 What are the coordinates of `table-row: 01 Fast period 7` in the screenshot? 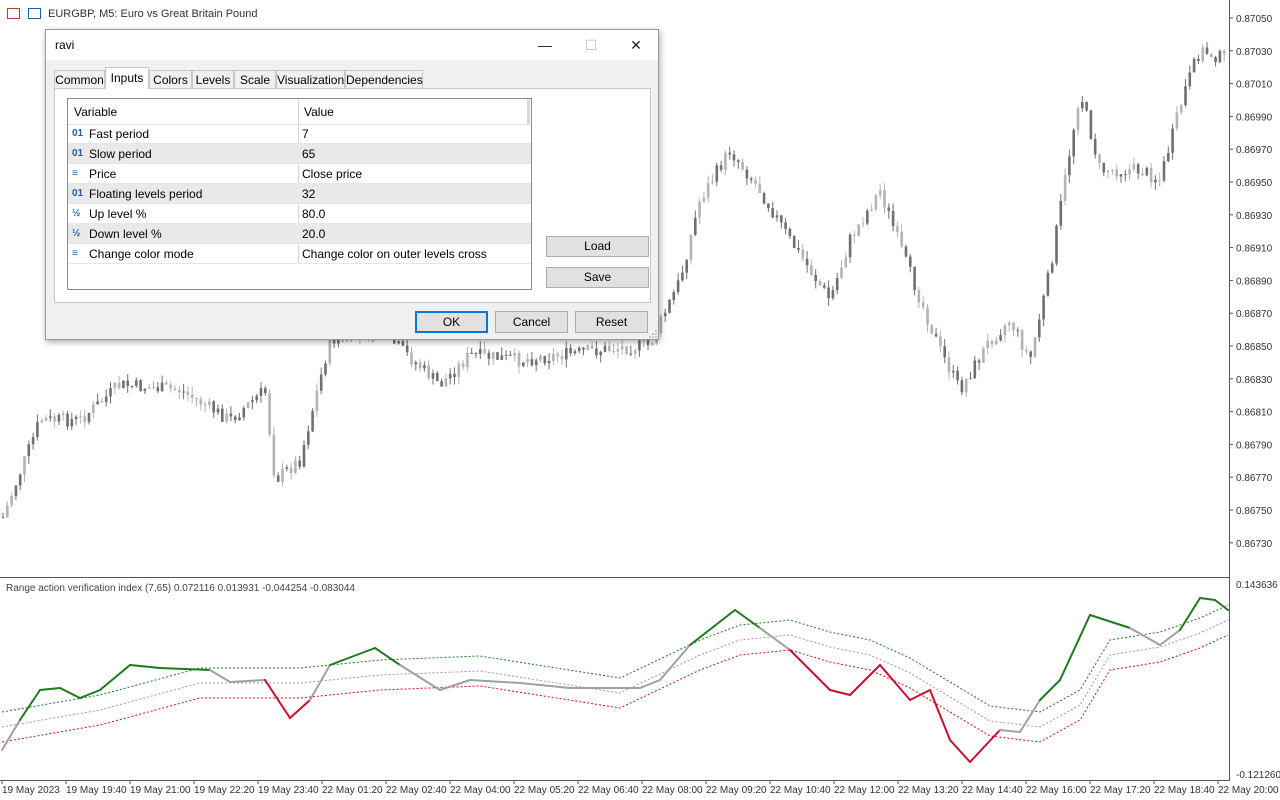 It's located at (299, 134).